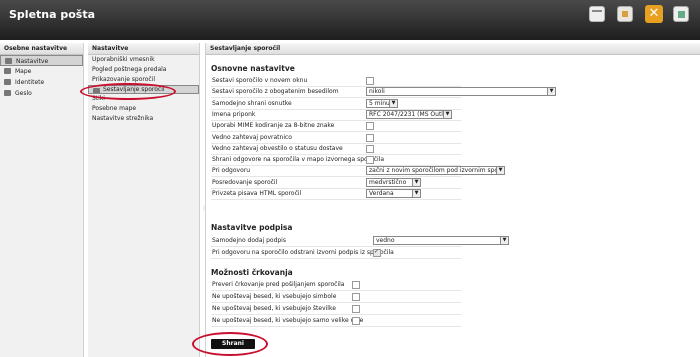  What do you see at coordinates (336, 104) in the screenshot?
I see `setting-row: Samodejno shrani osnutke` at bounding box center [336, 104].